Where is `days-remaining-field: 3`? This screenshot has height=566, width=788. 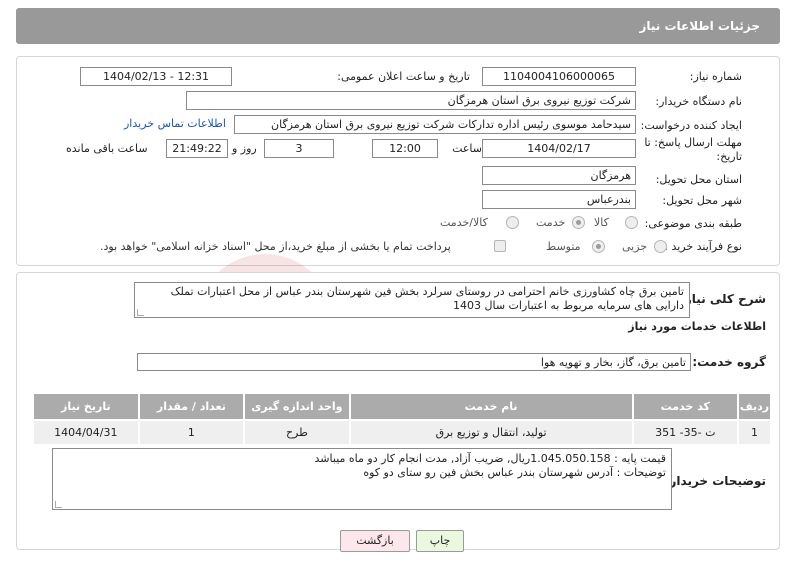
days-remaining-field: 3 is located at coordinates (299, 148).